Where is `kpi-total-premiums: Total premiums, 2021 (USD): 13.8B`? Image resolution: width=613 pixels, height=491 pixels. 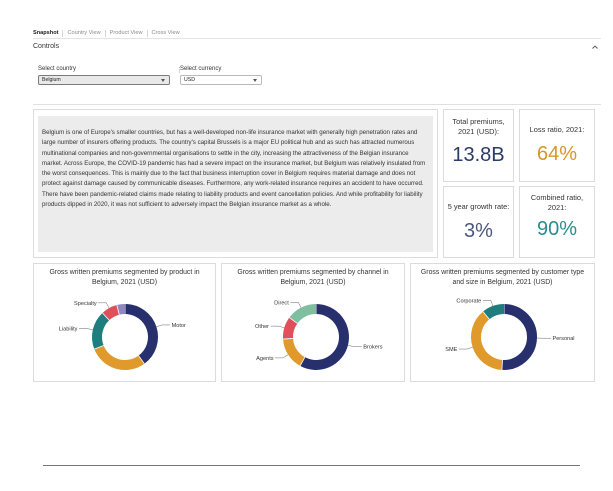
kpi-total-premiums: Total premiums, 2021 (USD): 13.8B is located at coordinates (478, 145).